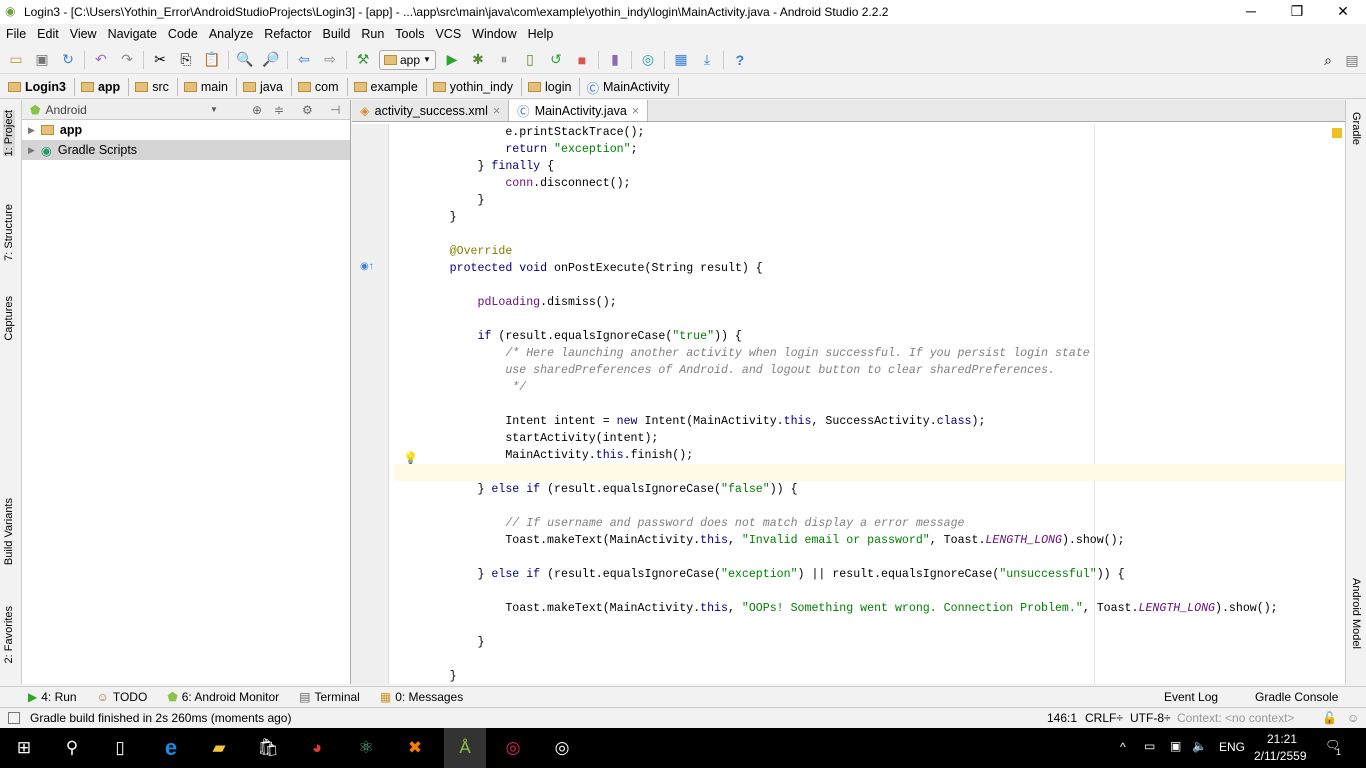 The image size is (1366, 768). Describe the element at coordinates (245, 60) in the screenshot. I see `find-icon: 🔍` at that location.